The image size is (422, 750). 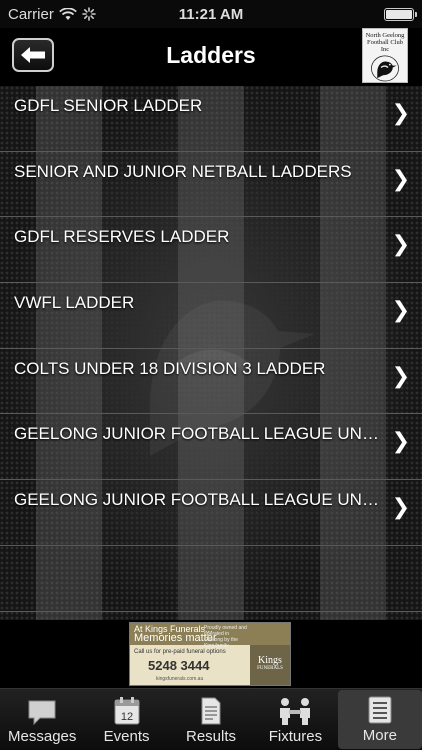 What do you see at coordinates (380, 710) in the screenshot?
I see `list-icon` at bounding box center [380, 710].